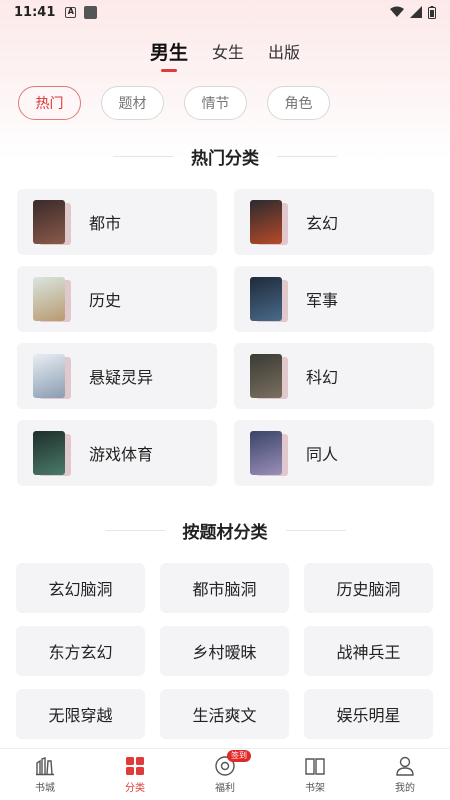  I want to click on category-card: 都市, so click(117, 222).